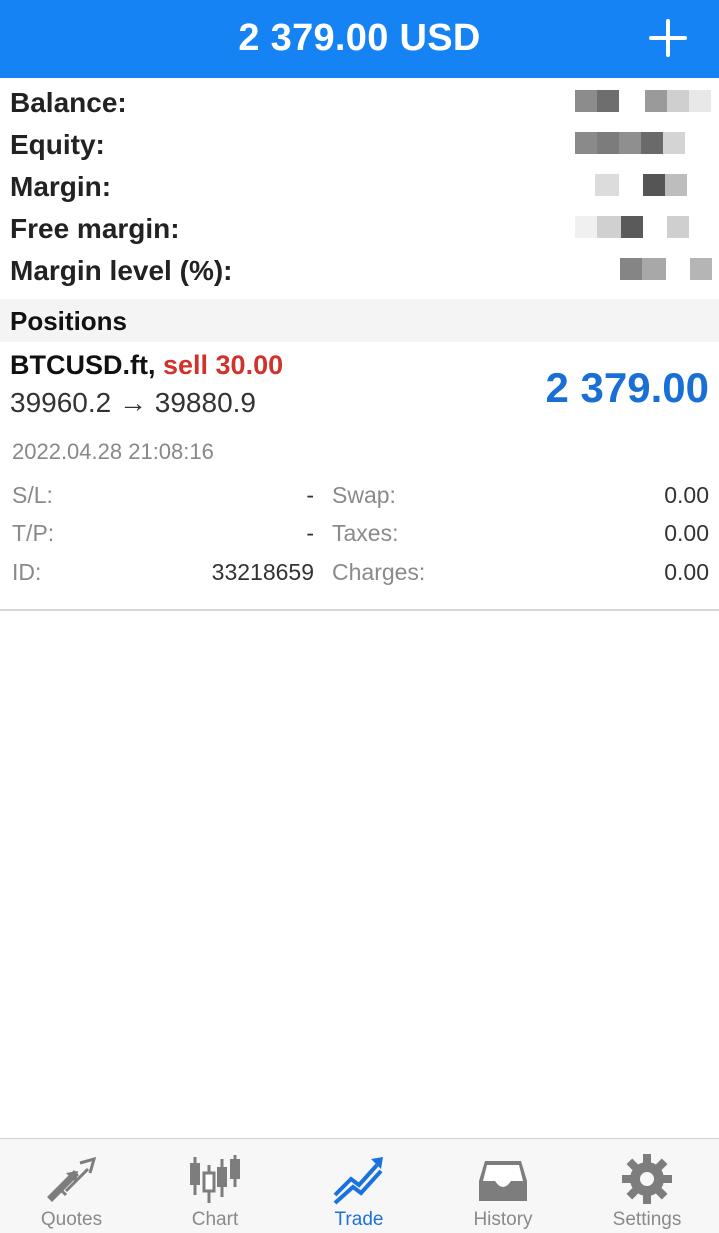  Describe the element at coordinates (686, 572) in the screenshot. I see `charges-value: 0.00` at that location.